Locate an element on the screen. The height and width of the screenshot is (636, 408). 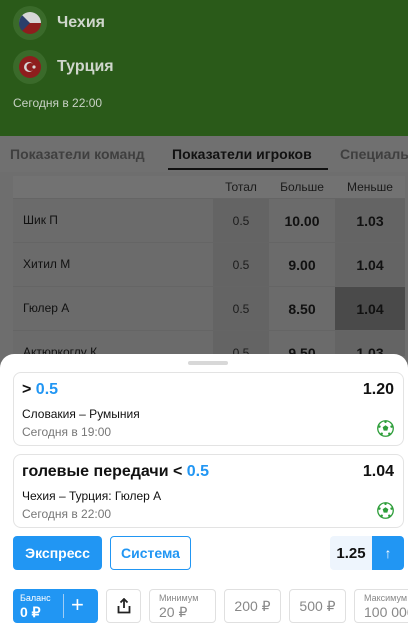
preset-value: 200 ₽ is located at coordinates (252, 605).